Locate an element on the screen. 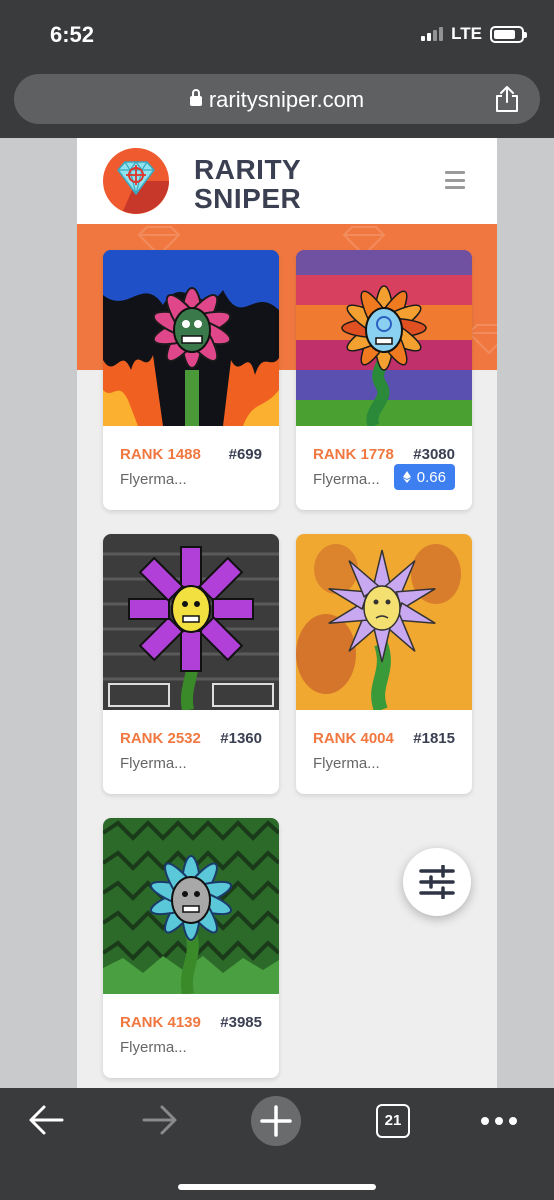 The width and height of the screenshot is (554, 1200). sliders-filter-icon is located at coordinates (437, 882).